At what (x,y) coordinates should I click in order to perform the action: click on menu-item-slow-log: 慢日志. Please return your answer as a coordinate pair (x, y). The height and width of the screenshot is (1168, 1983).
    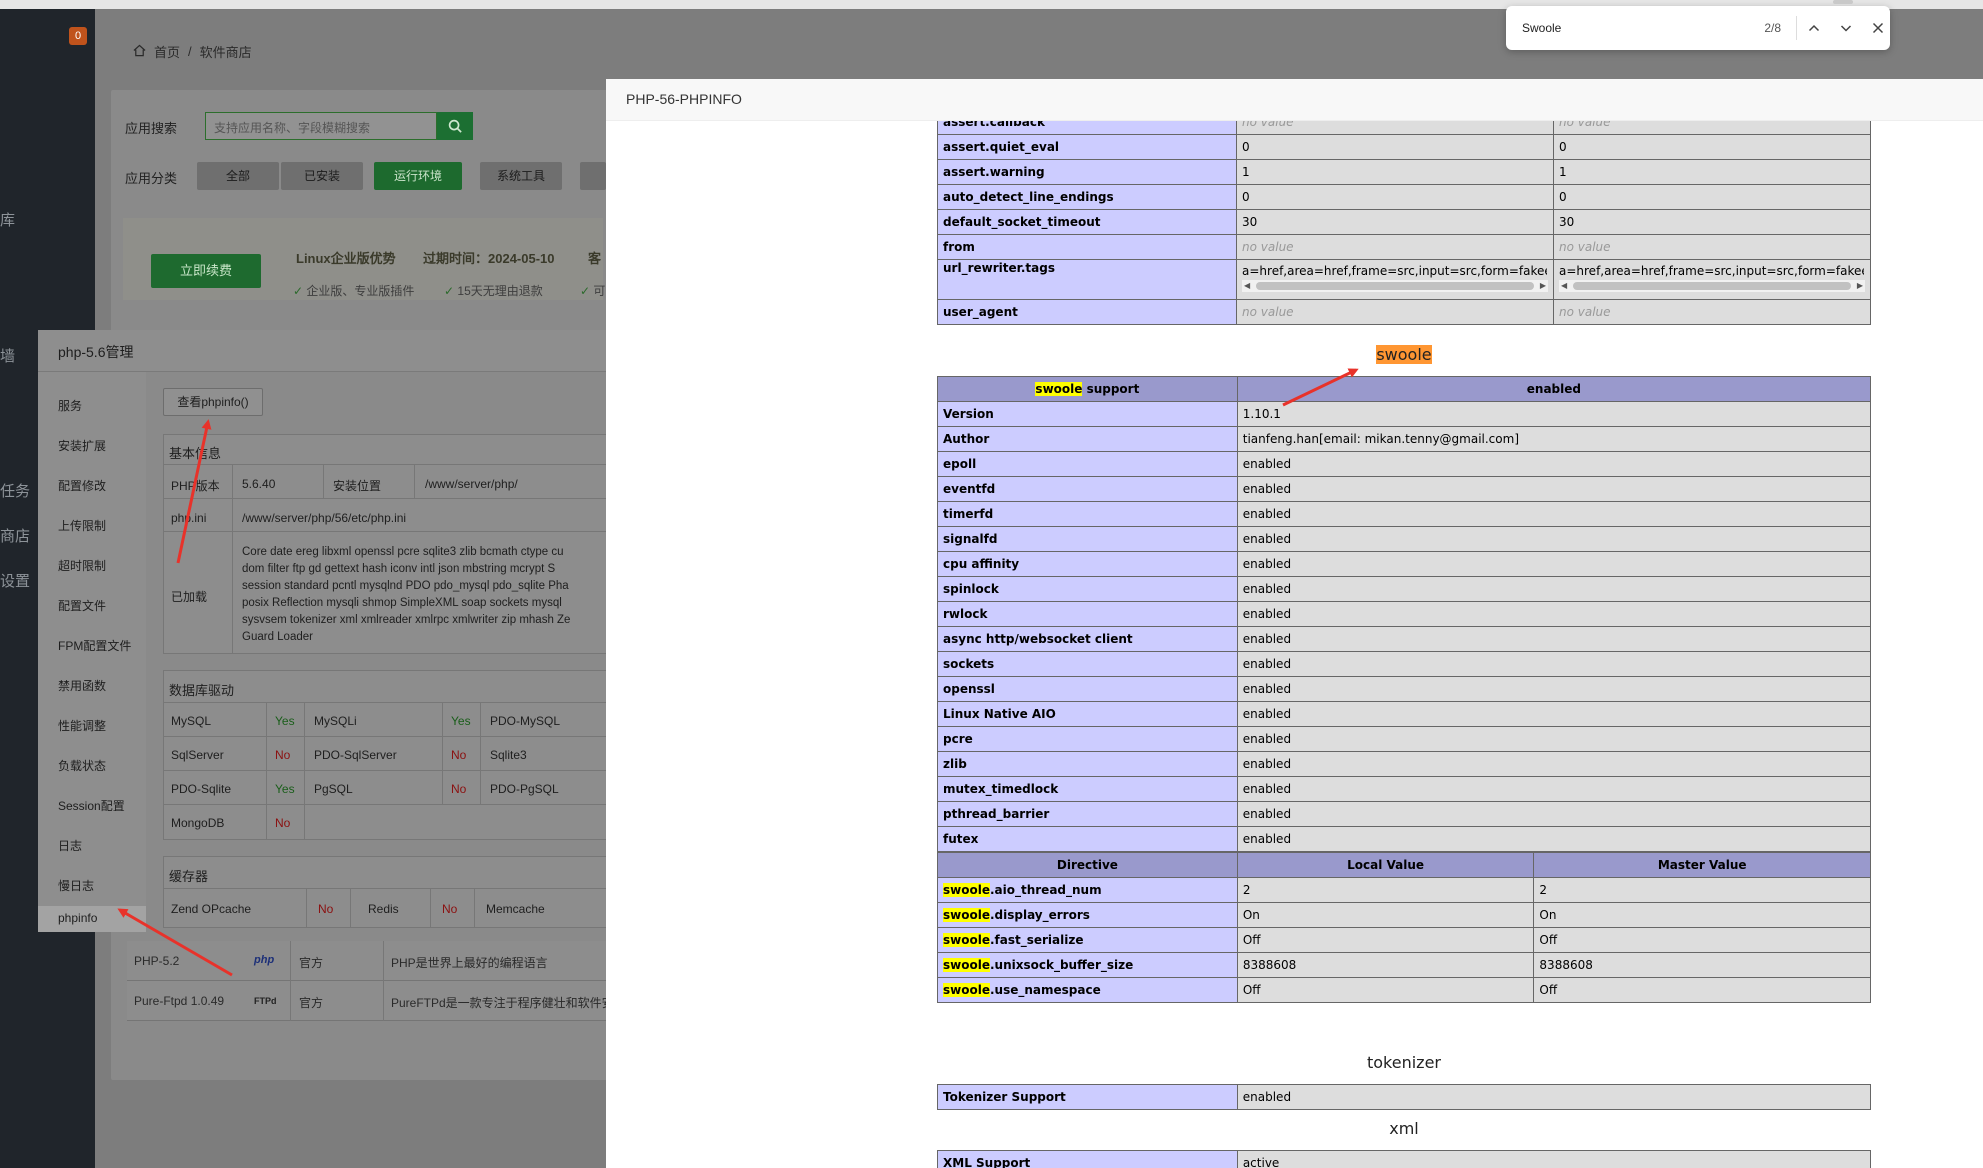
    Looking at the image, I should click on (76, 885).